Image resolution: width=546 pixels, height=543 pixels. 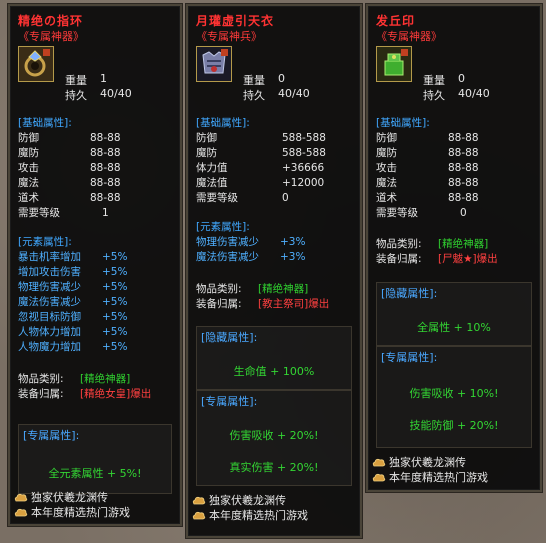 What do you see at coordinates (303, 183) in the screenshot?
I see `attr-value: +12000` at bounding box center [303, 183].